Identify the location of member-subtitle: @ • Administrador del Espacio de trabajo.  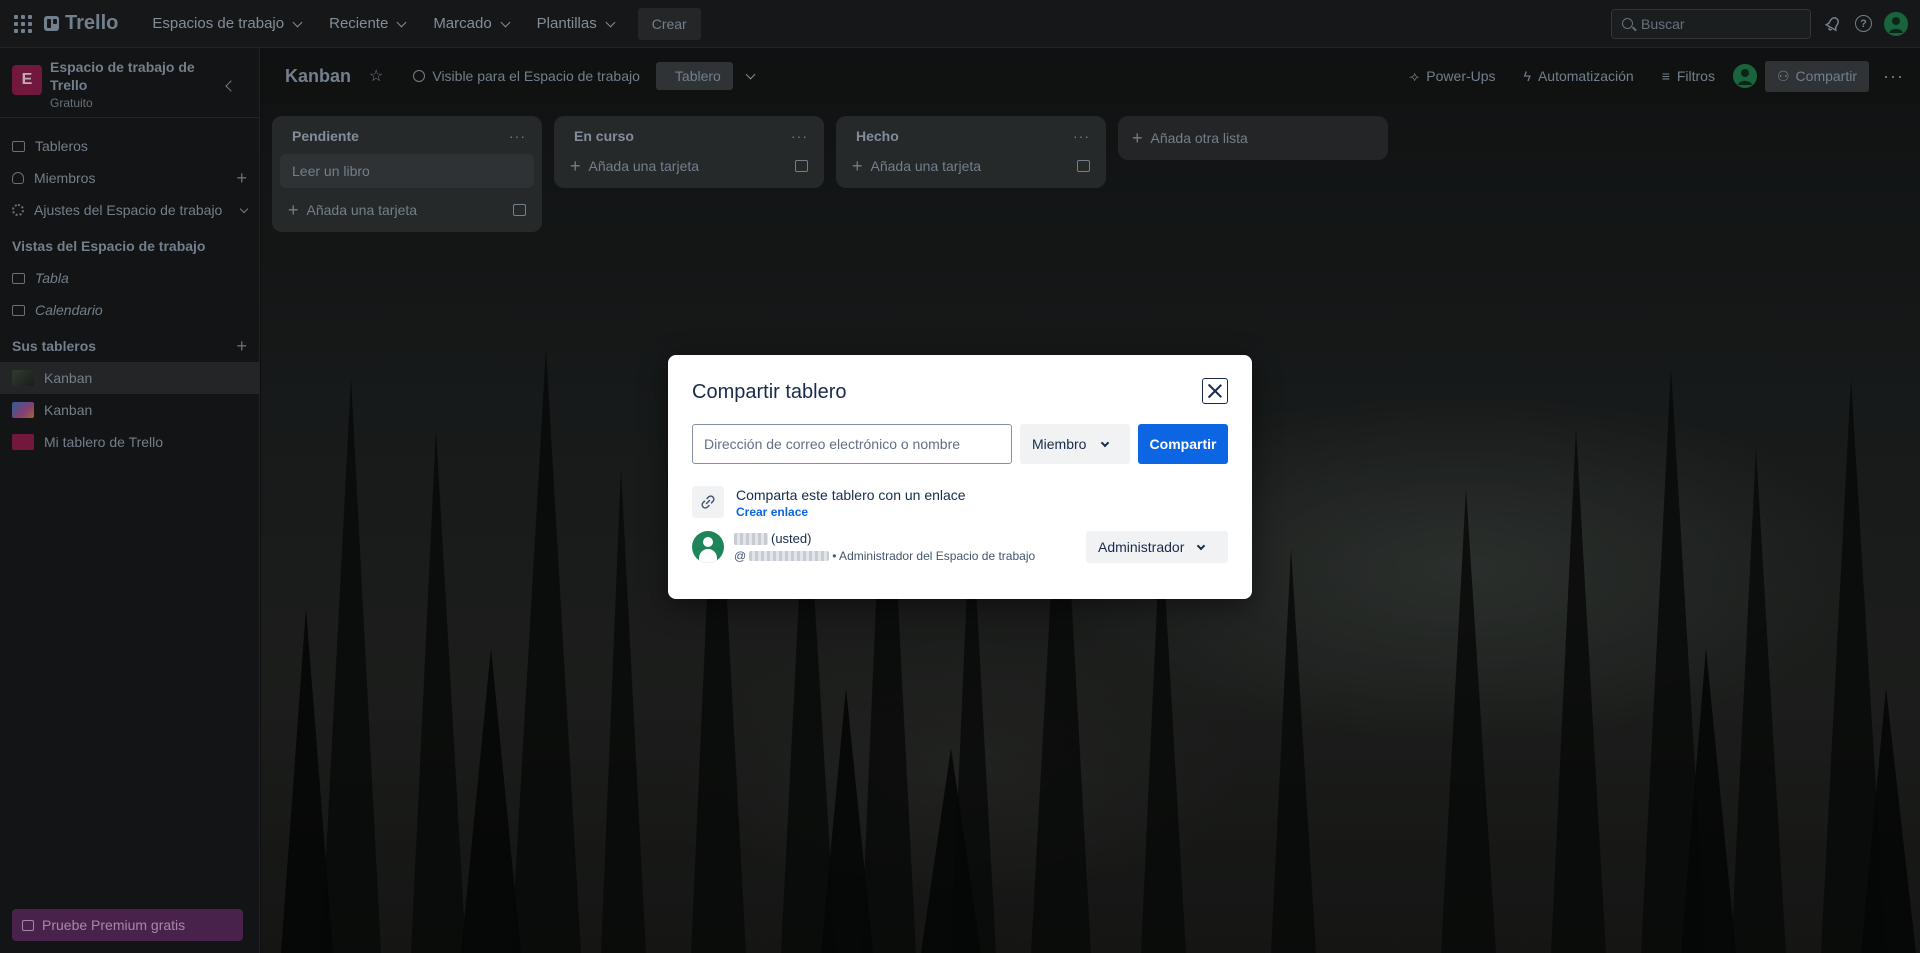
(910, 556).